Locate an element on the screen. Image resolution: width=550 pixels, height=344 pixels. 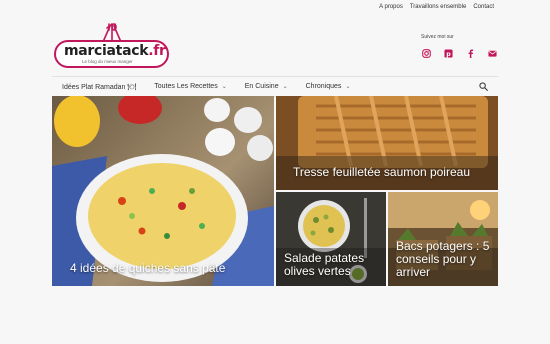
link-a-propos: A propos is located at coordinates (391, 7).